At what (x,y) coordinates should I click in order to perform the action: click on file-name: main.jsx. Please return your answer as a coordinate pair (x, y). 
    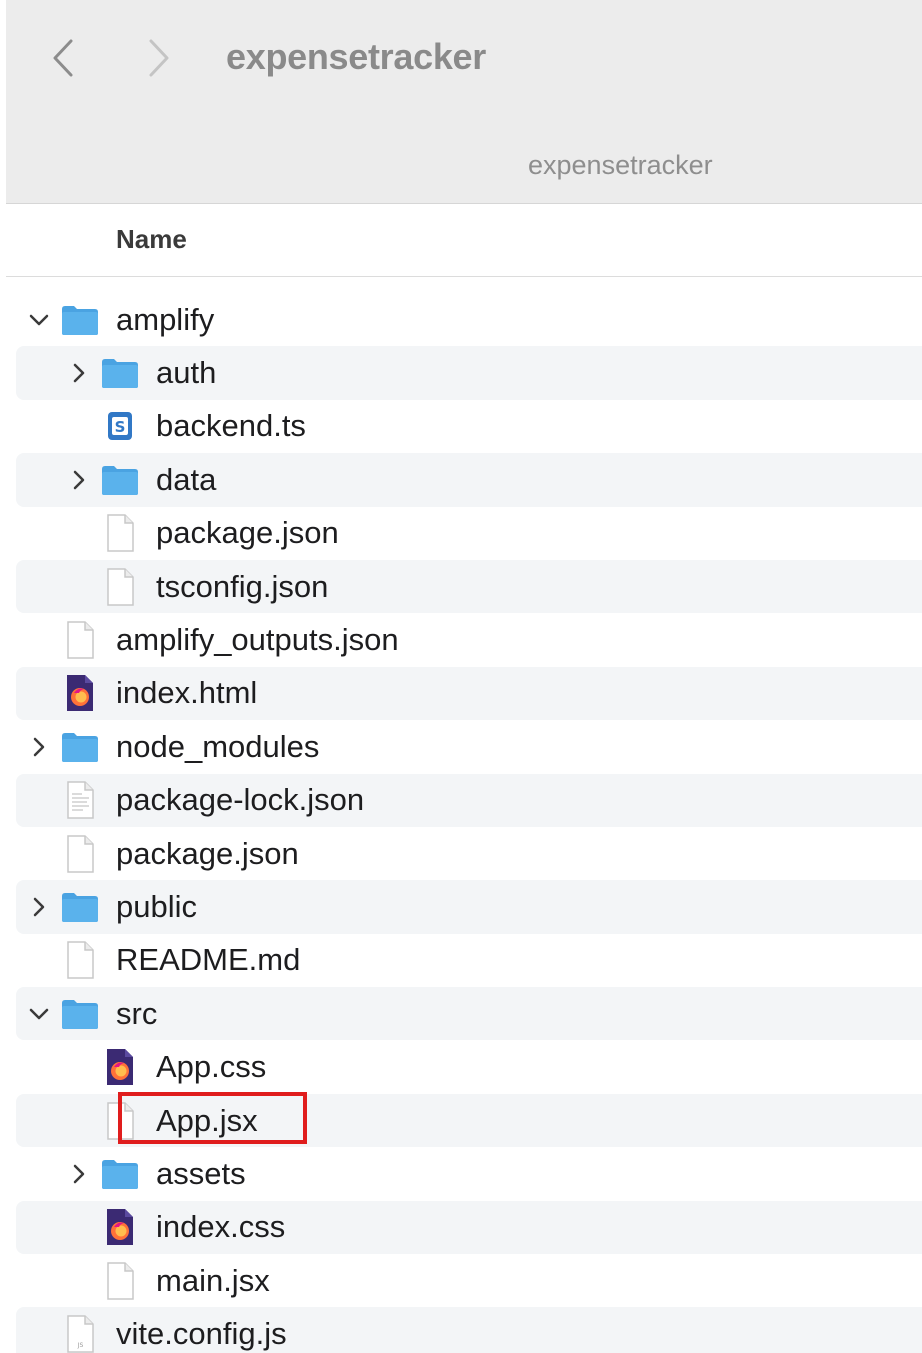
    Looking at the image, I should click on (213, 1280).